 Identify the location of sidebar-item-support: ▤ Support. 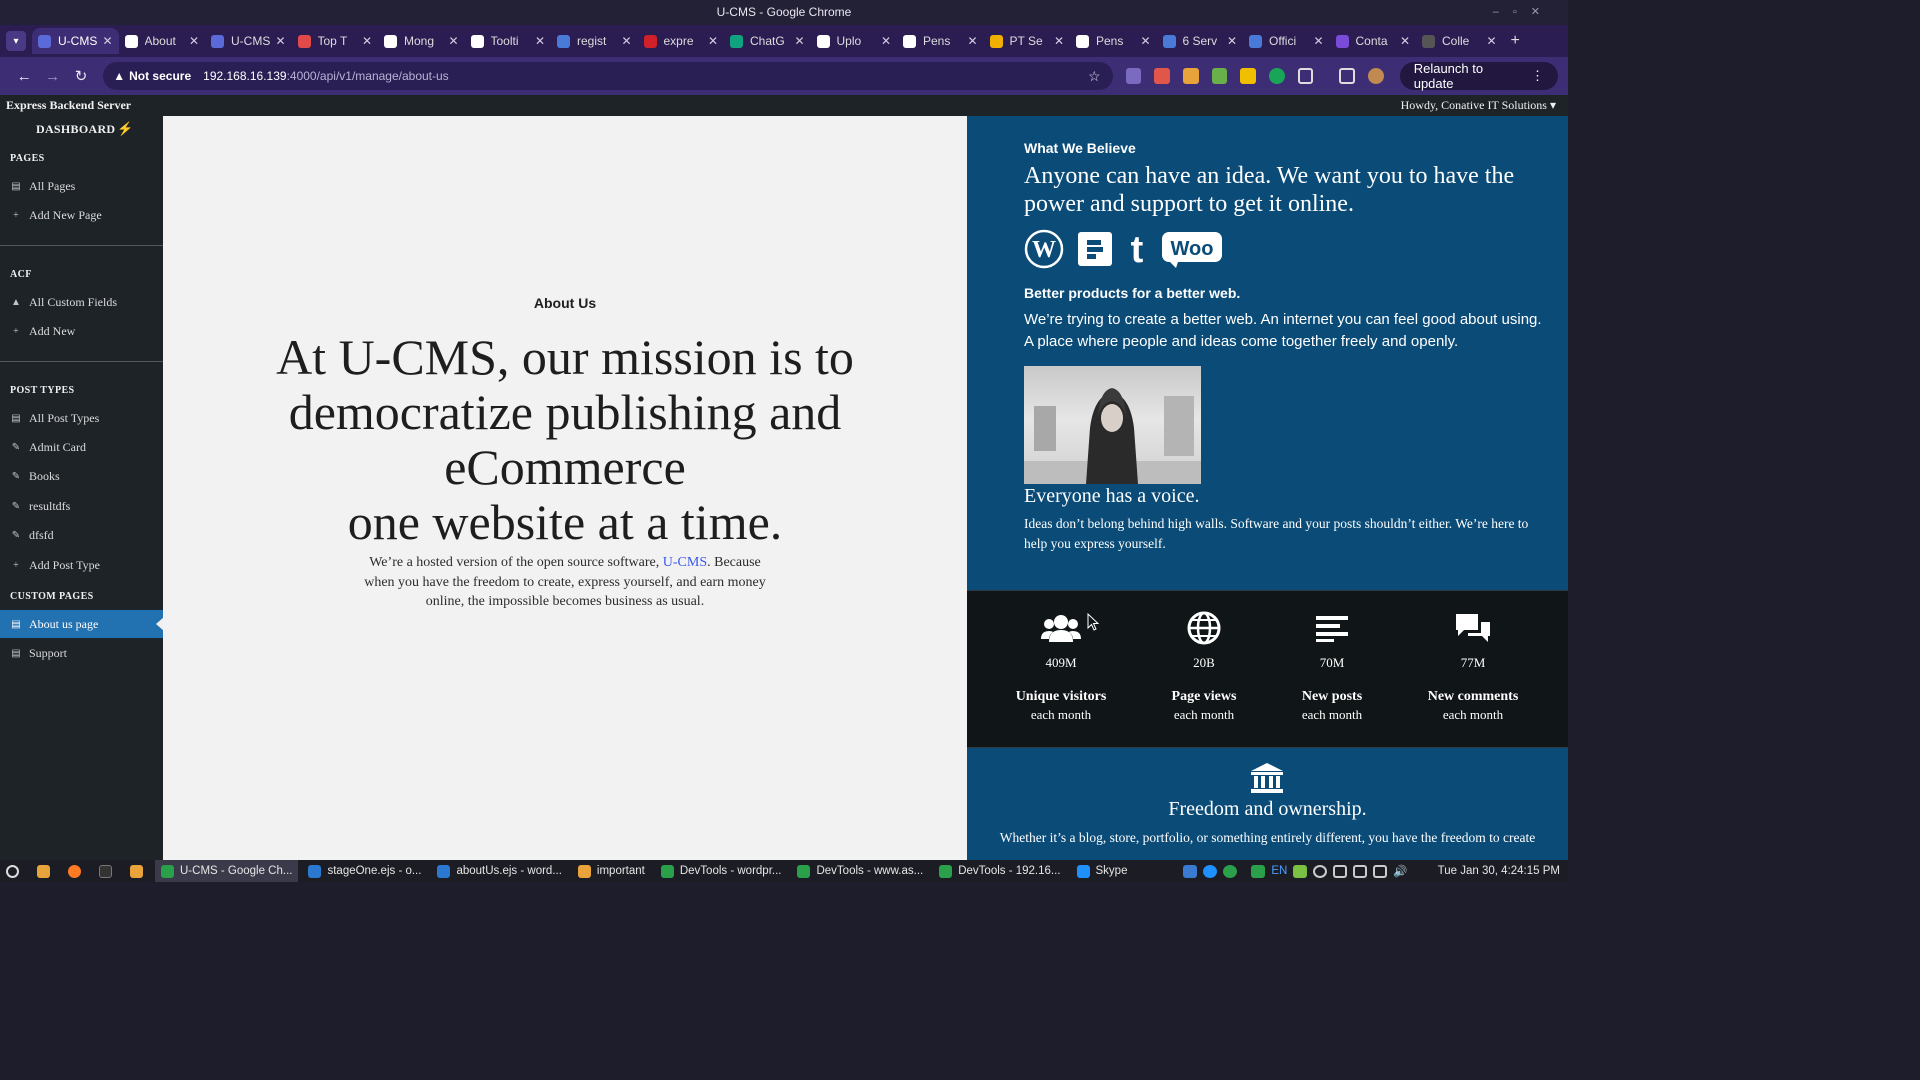
(81, 653).